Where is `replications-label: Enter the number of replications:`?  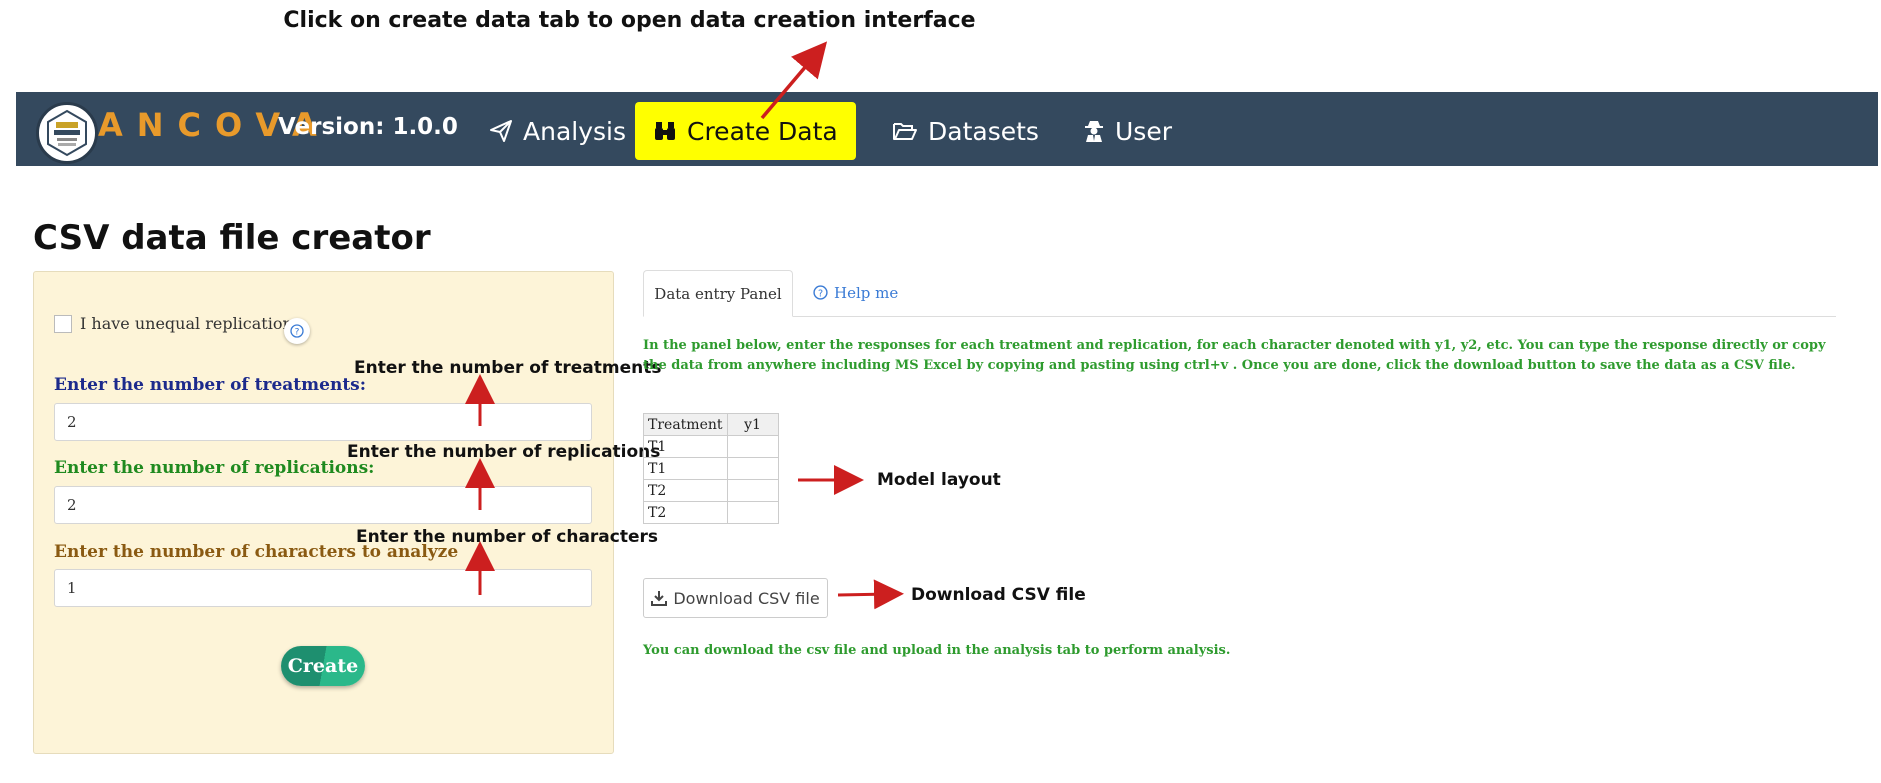
replications-label: Enter the number of replications: is located at coordinates (214, 468).